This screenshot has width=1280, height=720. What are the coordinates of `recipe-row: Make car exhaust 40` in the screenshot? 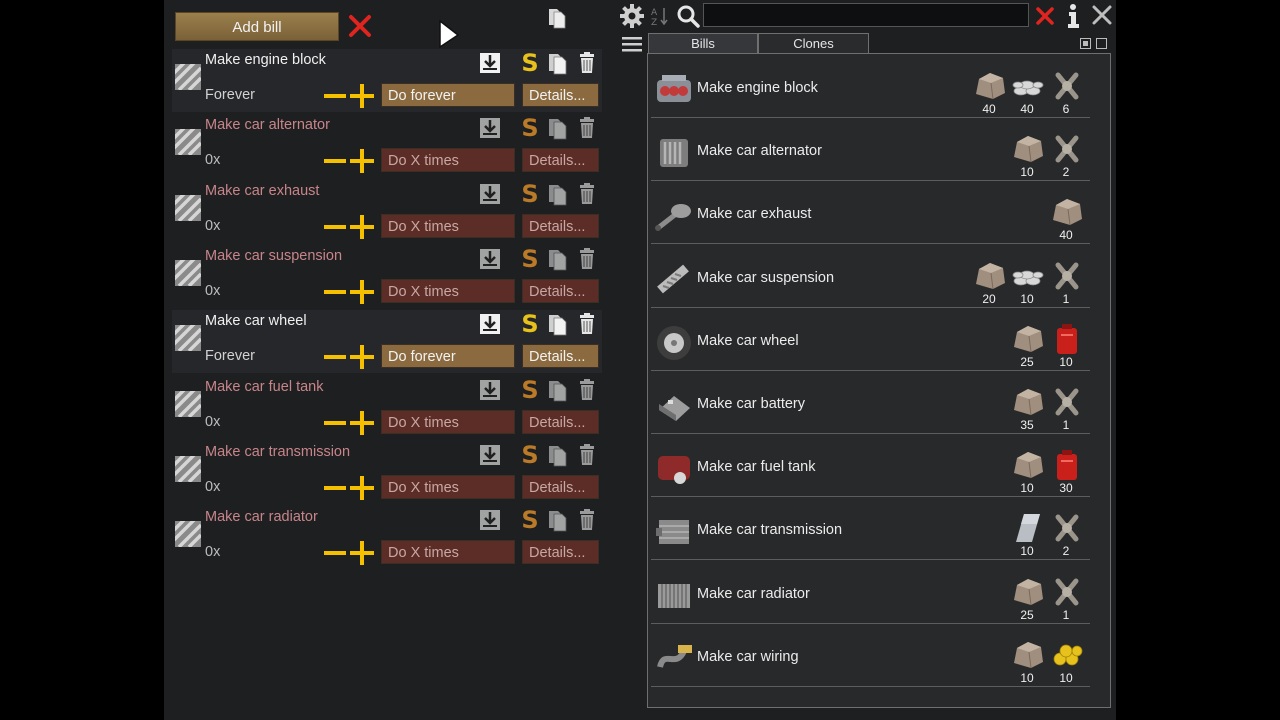 It's located at (870, 213).